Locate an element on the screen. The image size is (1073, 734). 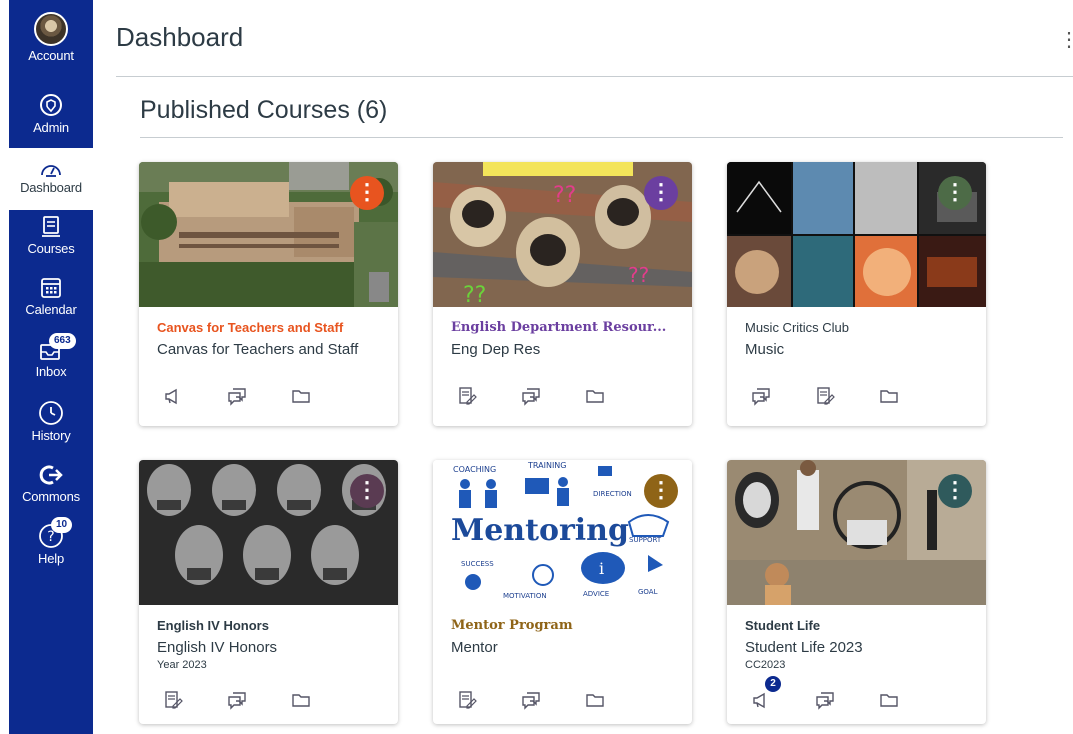
nav-commons: Commons is located at coordinates (51, 483).